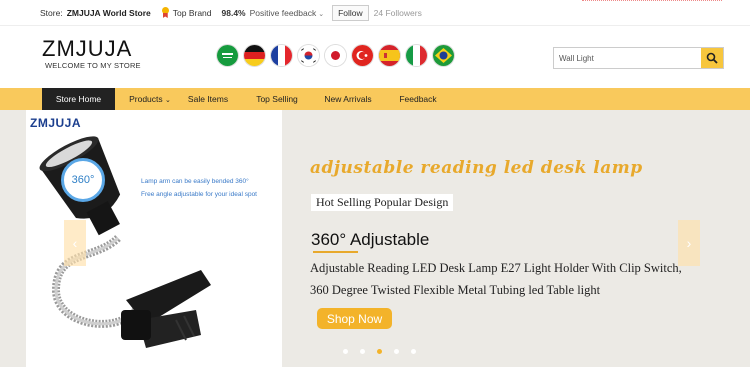  Describe the element at coordinates (389, 55) in the screenshot. I see `spain-flag-icon` at that location.